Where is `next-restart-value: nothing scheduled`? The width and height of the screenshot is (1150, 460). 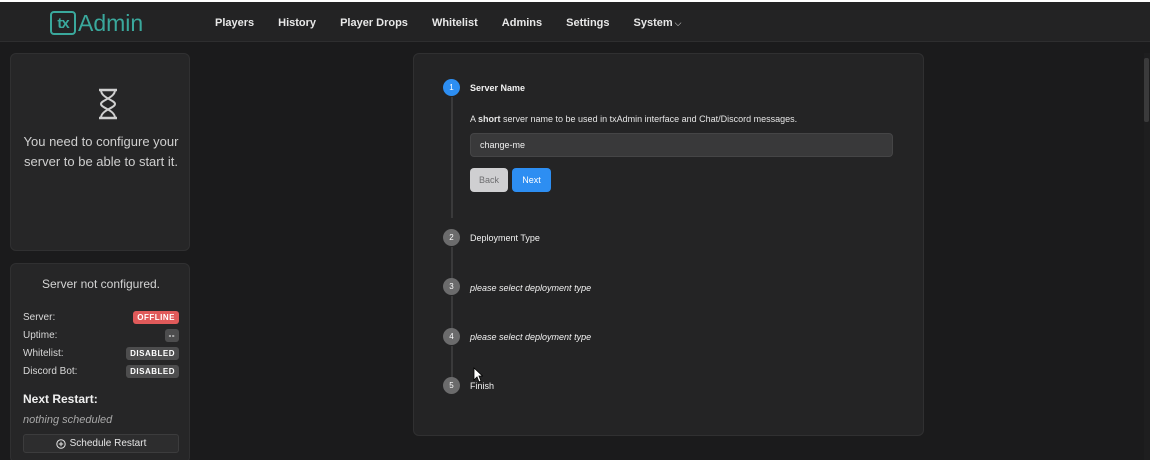 next-restart-value: nothing scheduled is located at coordinates (68, 420).